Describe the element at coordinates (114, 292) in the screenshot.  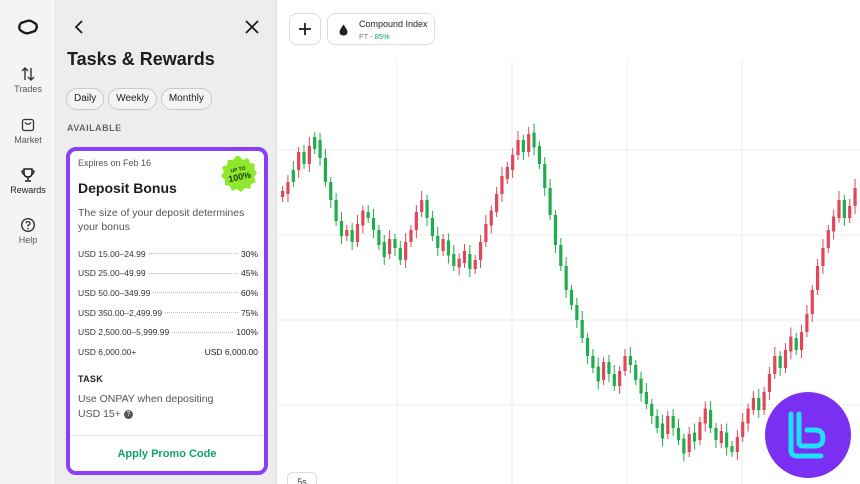
I see `tier-range: USD 50.00–349.99` at that location.